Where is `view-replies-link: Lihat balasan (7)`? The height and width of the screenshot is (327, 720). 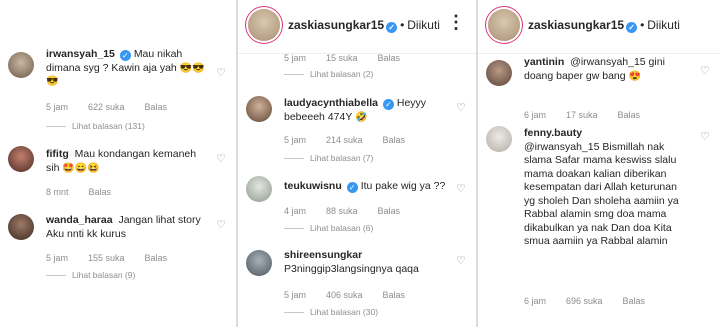
view-replies-link: Lihat balasan (7) is located at coordinates (328, 158).